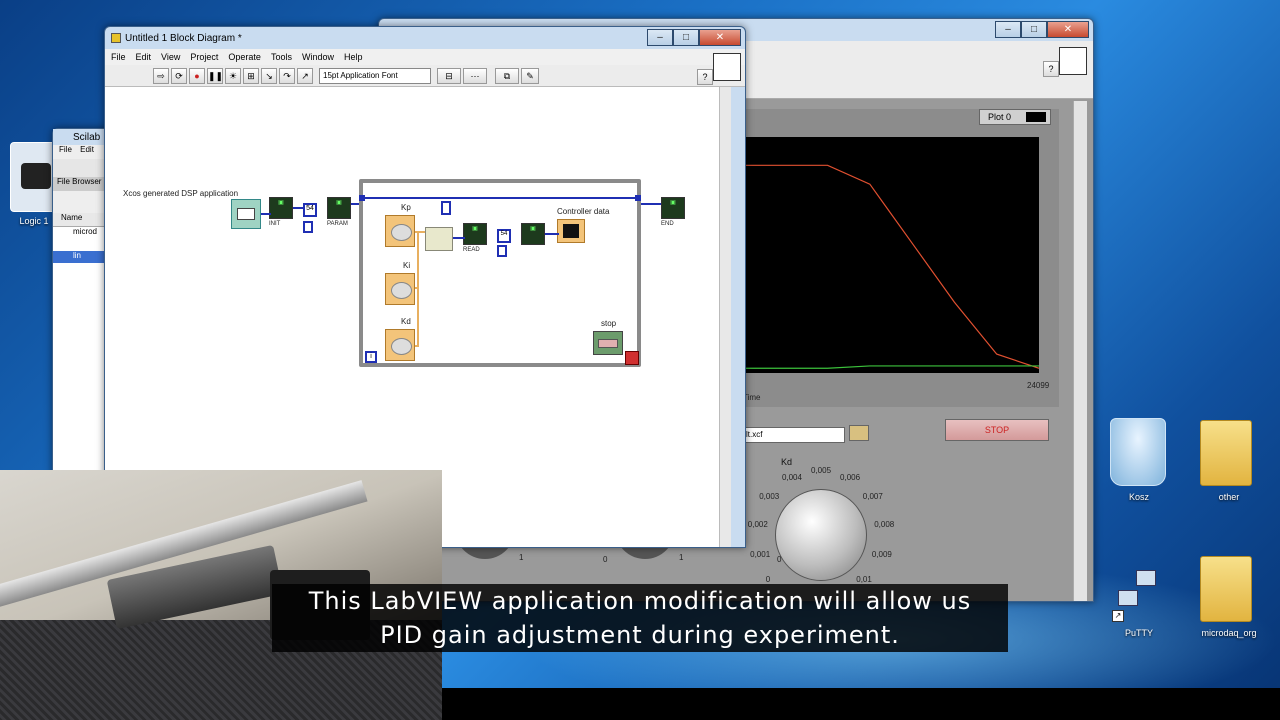 This screenshot has height=720, width=1280. Describe the element at coordinates (281, 208) in the screenshot. I see `scilab-init-block: ▣` at that location.